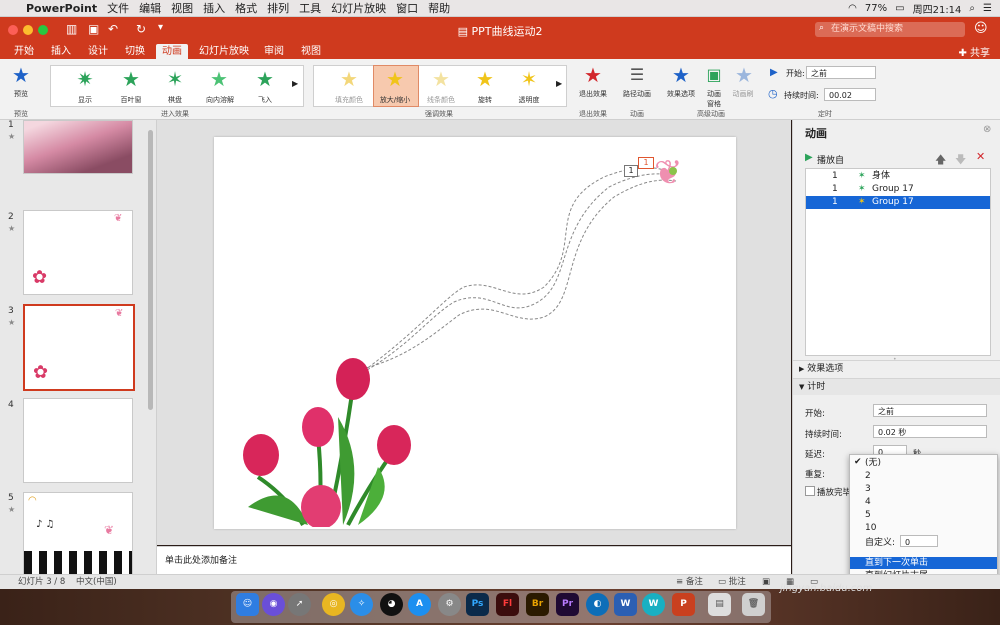 The image size is (1000, 625). I want to click on spin-icon: ★, so click(485, 79).